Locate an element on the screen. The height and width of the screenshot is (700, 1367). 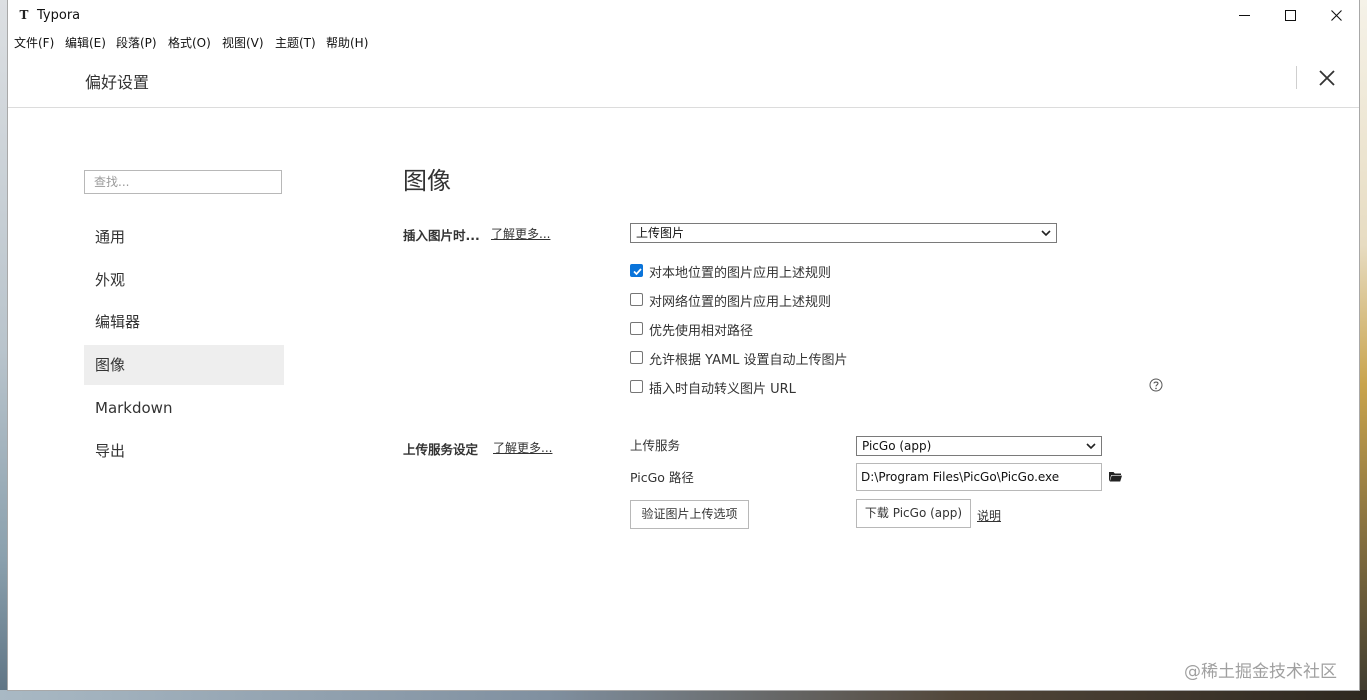
checkbox-label: 对网络位置的图片应用上述规则 is located at coordinates (740, 302).